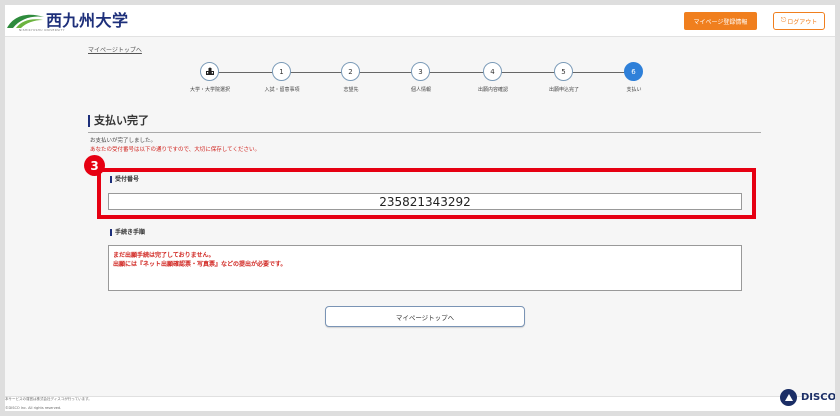  I want to click on step-label-4: 出願内容確認, so click(493, 90).